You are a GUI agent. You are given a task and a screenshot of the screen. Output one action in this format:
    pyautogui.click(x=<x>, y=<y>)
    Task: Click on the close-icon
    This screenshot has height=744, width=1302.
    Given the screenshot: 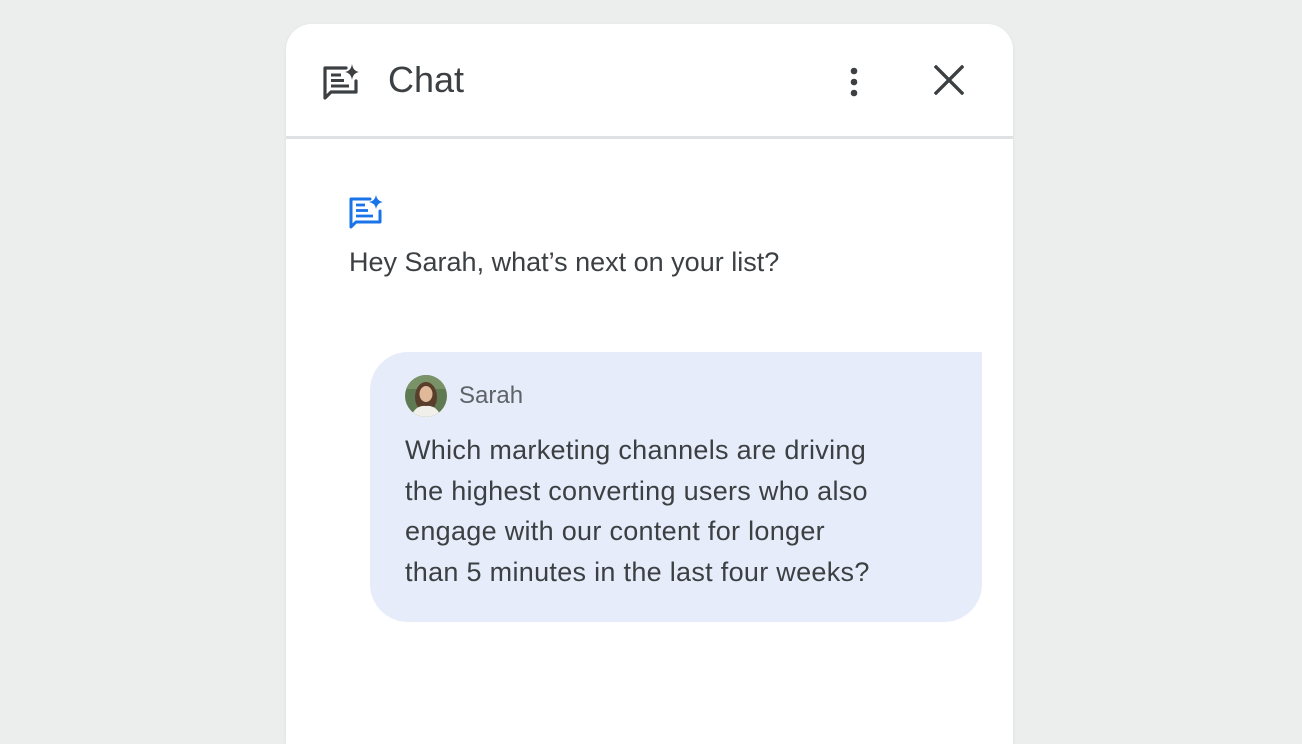 What is the action you would take?
    pyautogui.click(x=949, y=80)
    